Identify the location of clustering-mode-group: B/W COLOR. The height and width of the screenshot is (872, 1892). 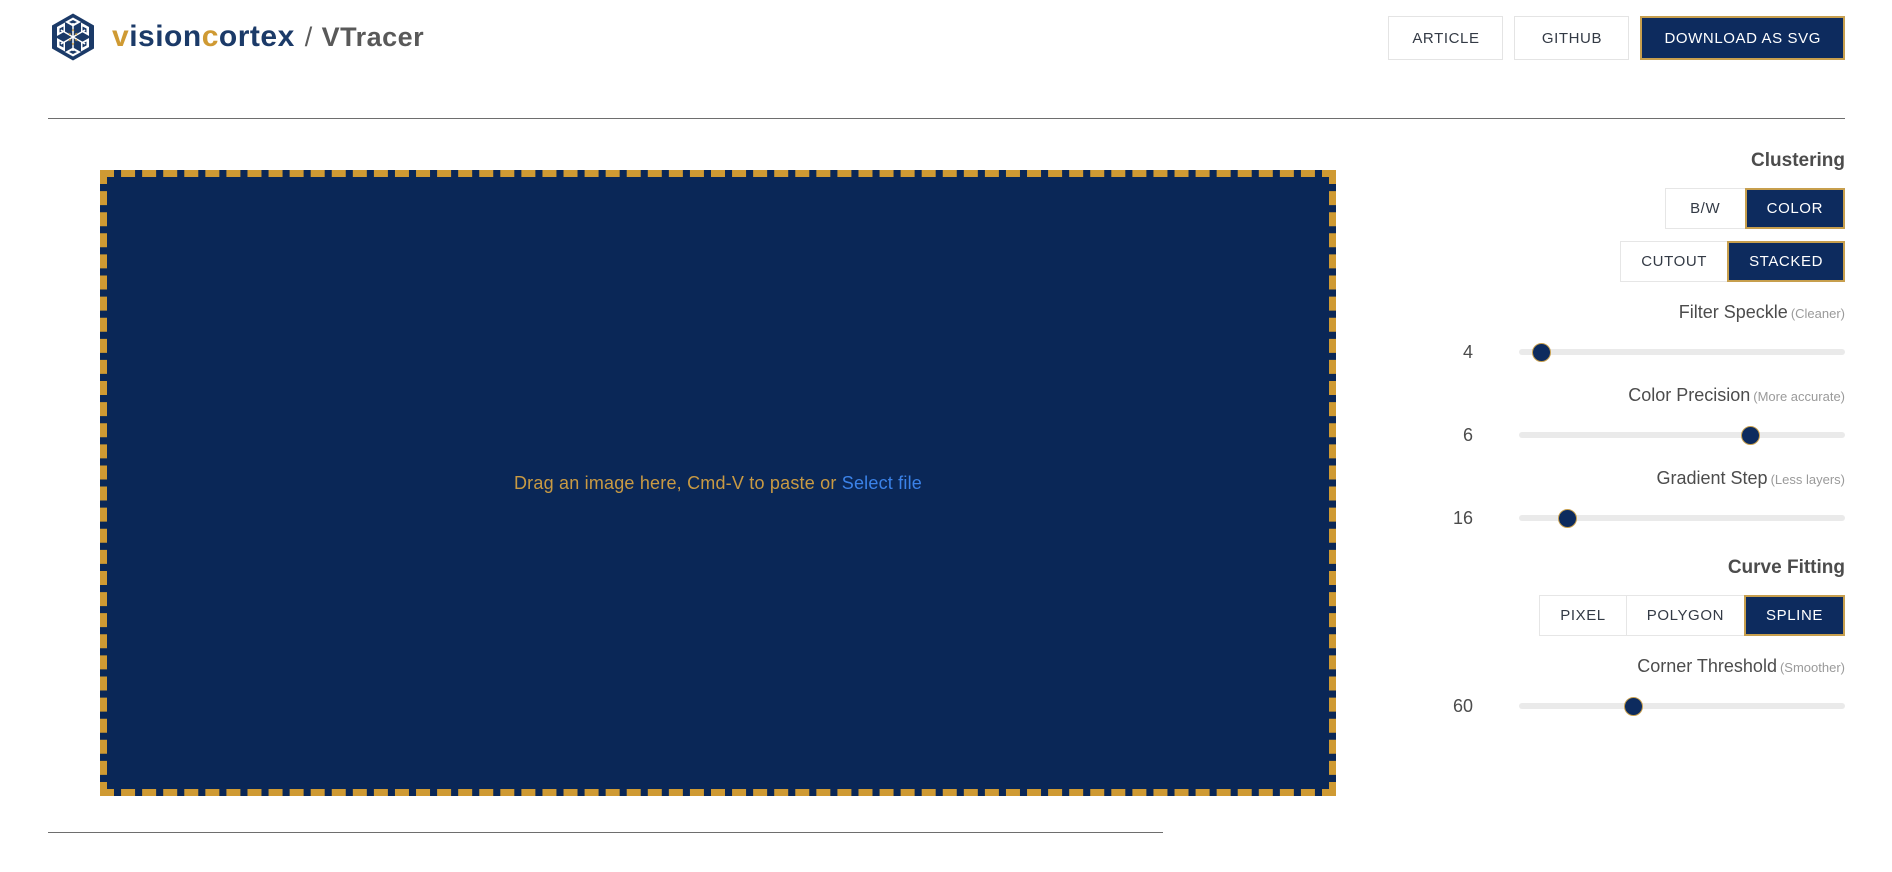
(1754, 208).